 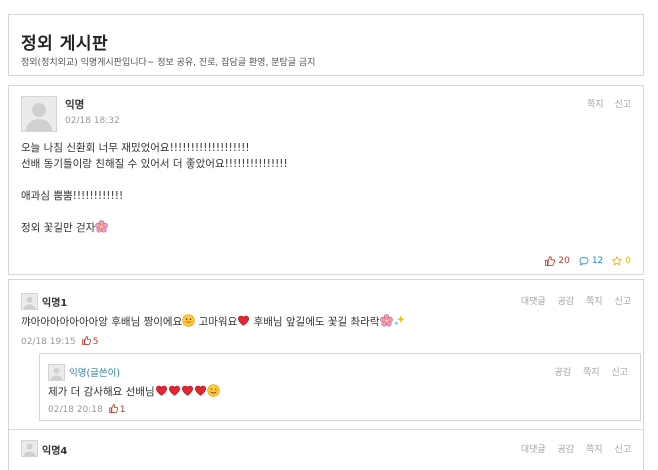 I want to click on board-title: 정외 게시판, so click(x=64, y=41).